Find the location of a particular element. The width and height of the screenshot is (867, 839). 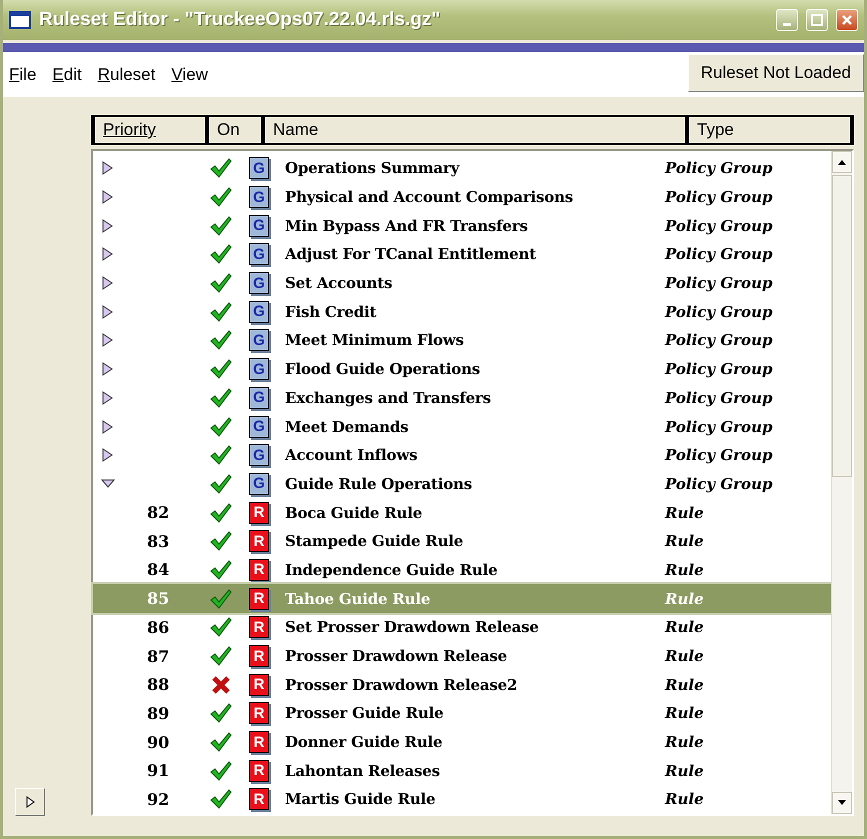

priority-number: 84 is located at coordinates (158, 570).